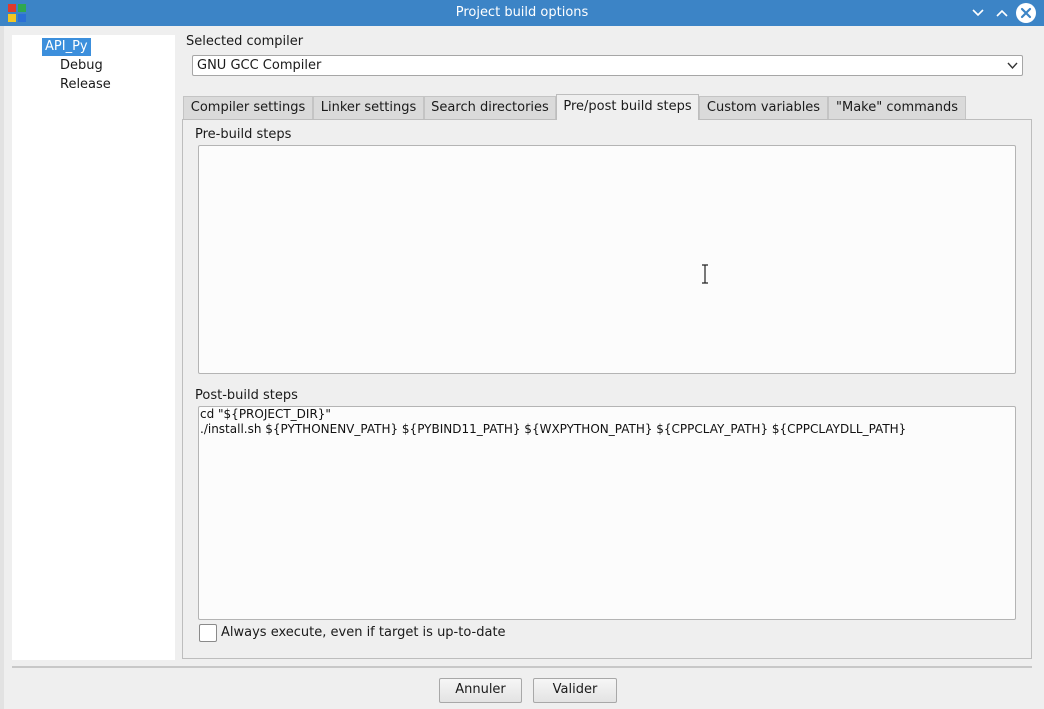 The height and width of the screenshot is (709, 1044). Describe the element at coordinates (575, 690) in the screenshot. I see `ok-button: Valider` at that location.